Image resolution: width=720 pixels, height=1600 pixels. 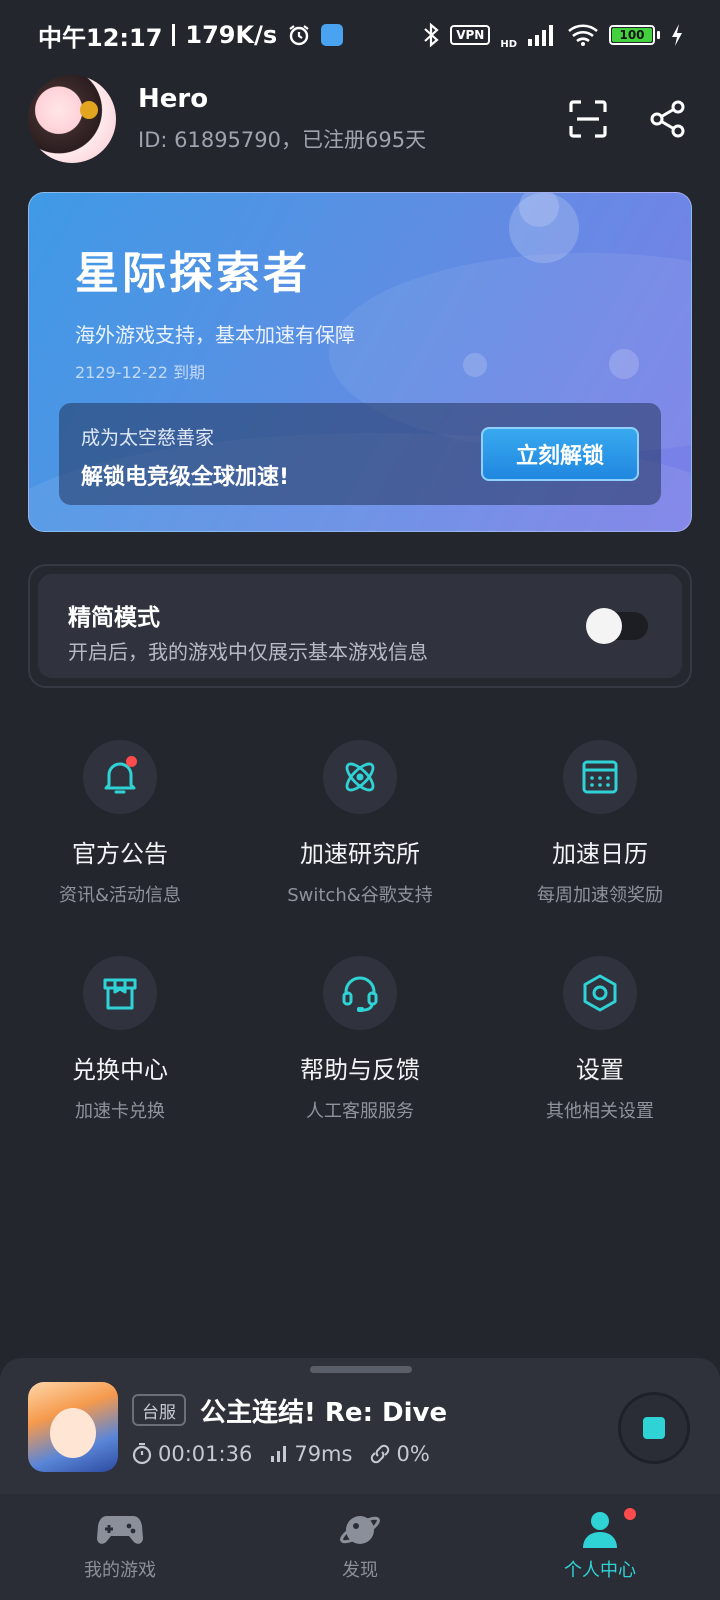 I want to click on membership-expiry: 2129-12-22 到期, so click(x=140, y=372).